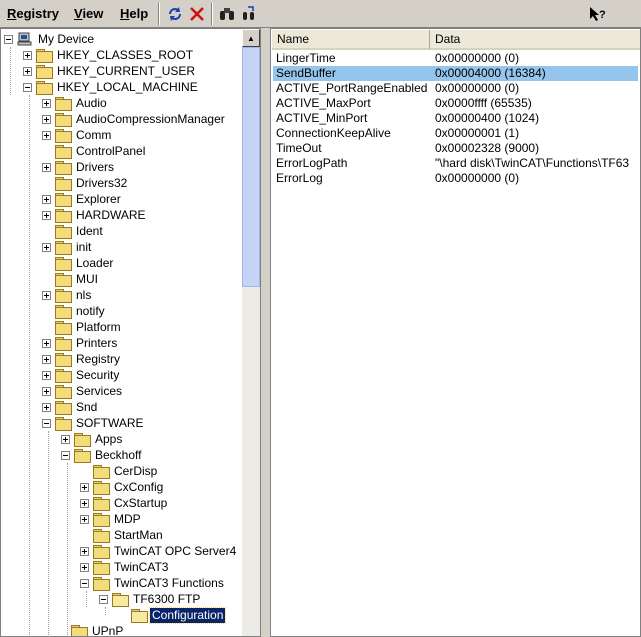 The width and height of the screenshot is (641, 637). I want to click on find-button, so click(227, 14).